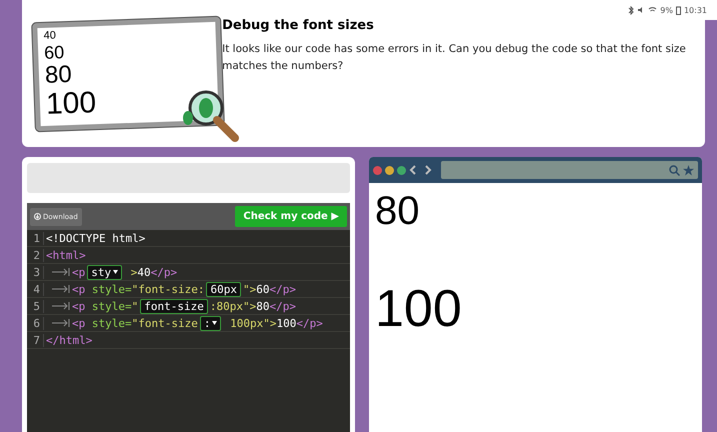  I want to click on illustration-number: 100, so click(72, 102).